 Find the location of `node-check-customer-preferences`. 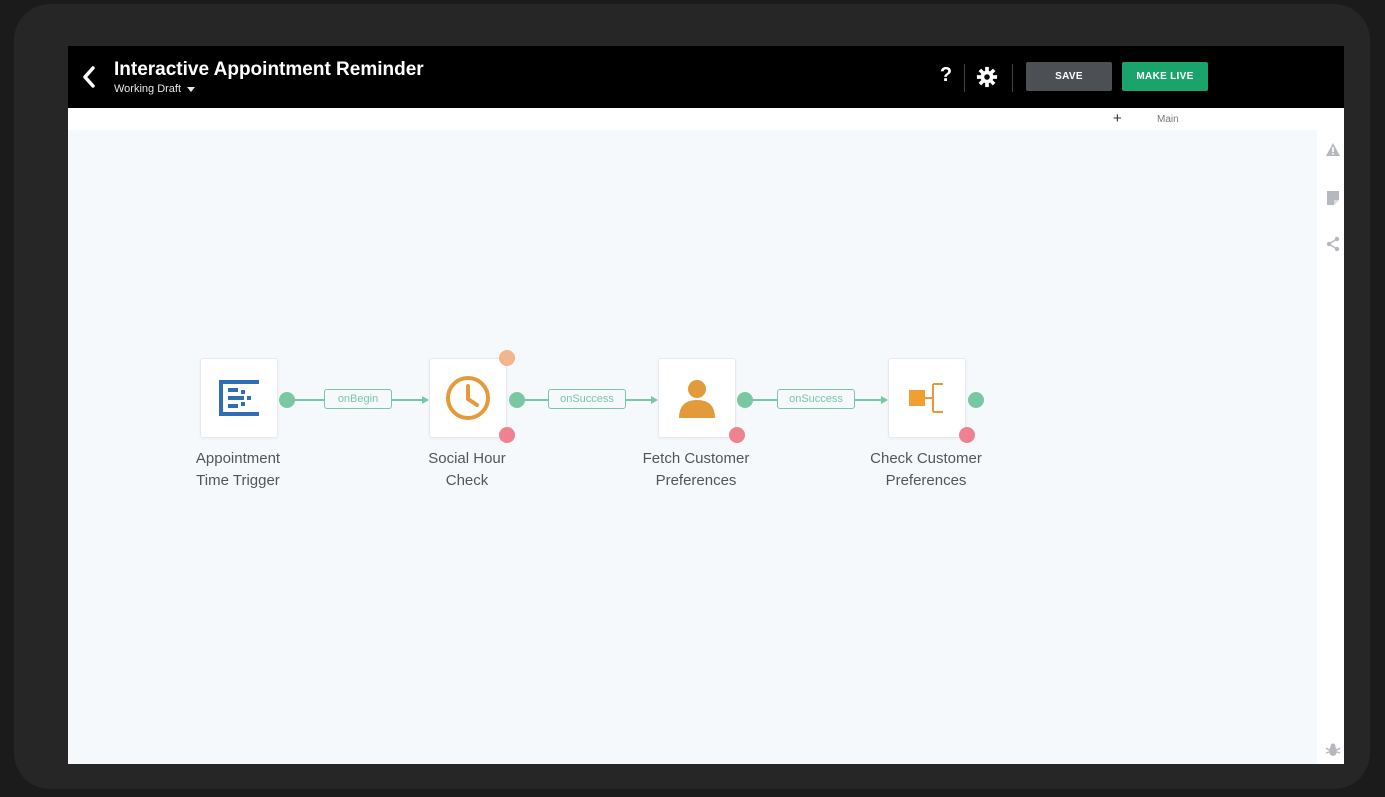

node-check-customer-preferences is located at coordinates (927, 398).